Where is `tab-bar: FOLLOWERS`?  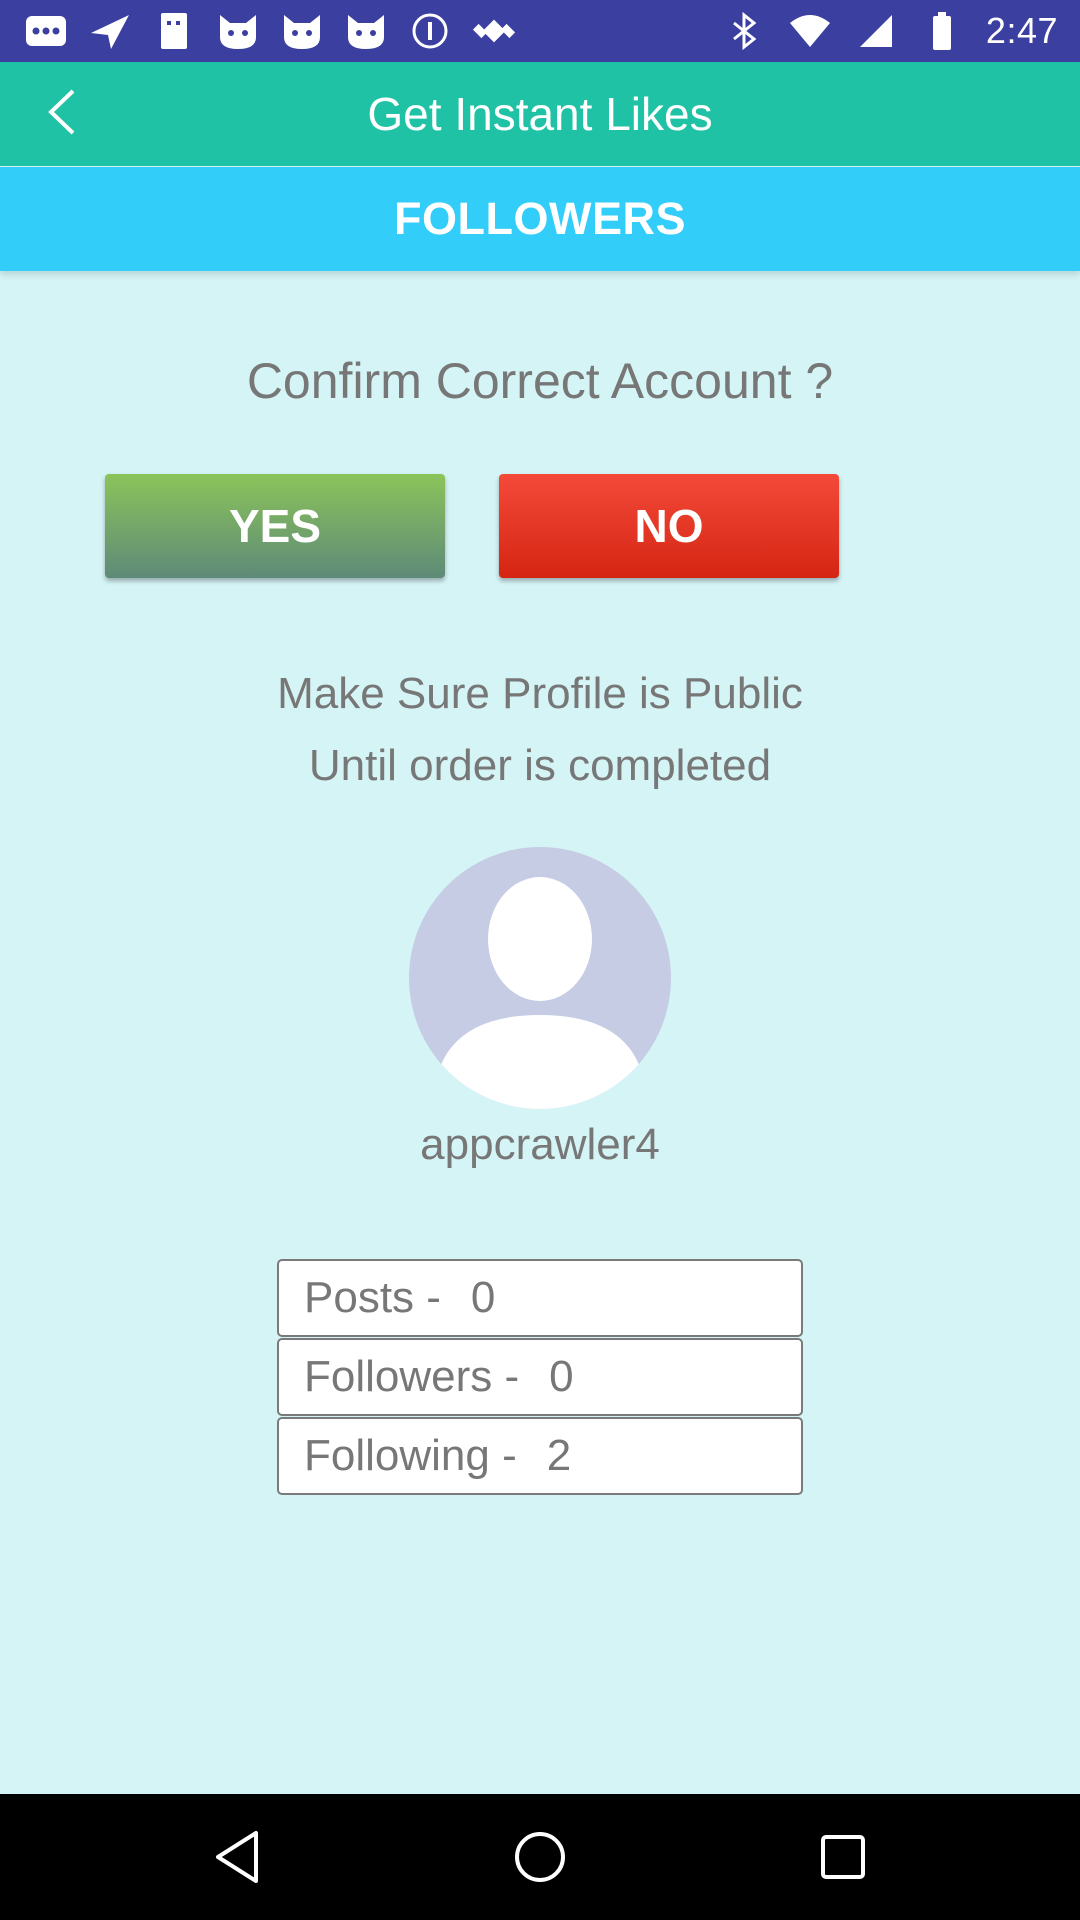 tab-bar: FOLLOWERS is located at coordinates (540, 219).